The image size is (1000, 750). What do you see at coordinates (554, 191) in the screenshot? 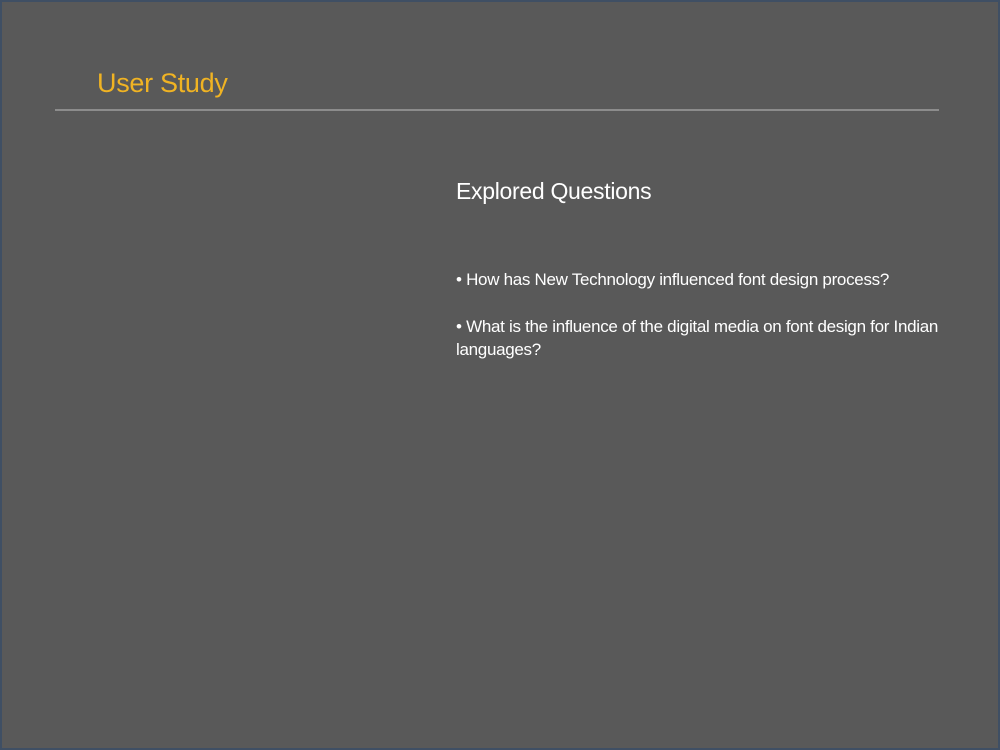
I see `section-heading: Explored Questions` at bounding box center [554, 191].